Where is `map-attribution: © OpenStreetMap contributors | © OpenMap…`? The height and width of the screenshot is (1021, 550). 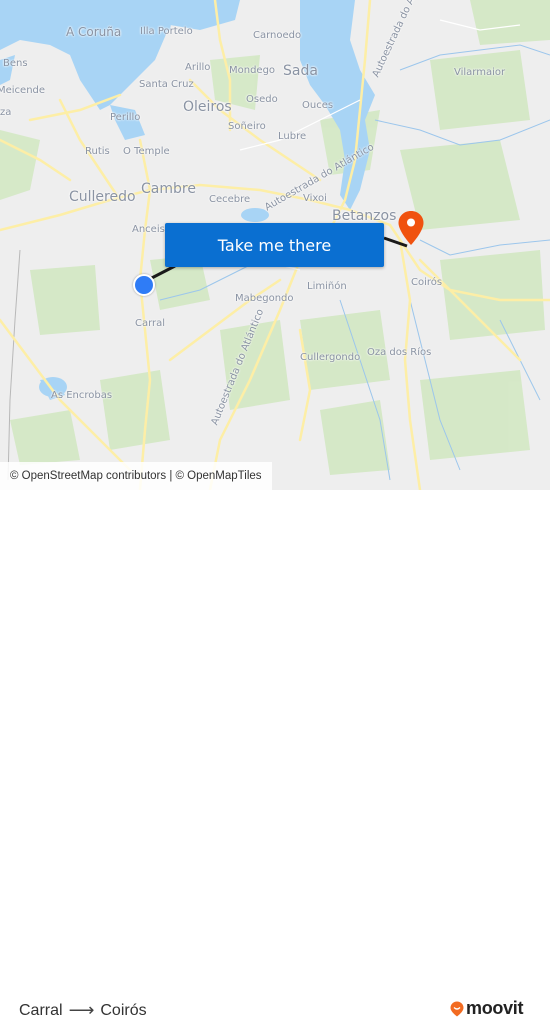
map-attribution: © OpenStreetMap contributors | © OpenMap… is located at coordinates (136, 476).